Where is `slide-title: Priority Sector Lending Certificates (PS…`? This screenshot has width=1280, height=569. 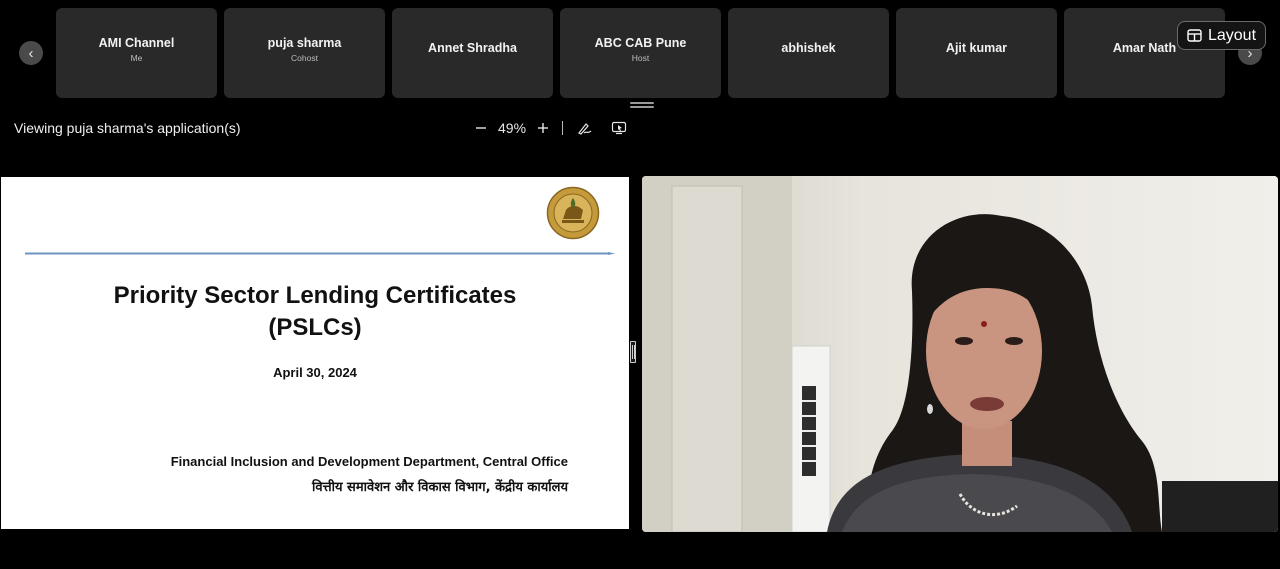 slide-title: Priority Sector Lending Certificates (PS… is located at coordinates (315, 312).